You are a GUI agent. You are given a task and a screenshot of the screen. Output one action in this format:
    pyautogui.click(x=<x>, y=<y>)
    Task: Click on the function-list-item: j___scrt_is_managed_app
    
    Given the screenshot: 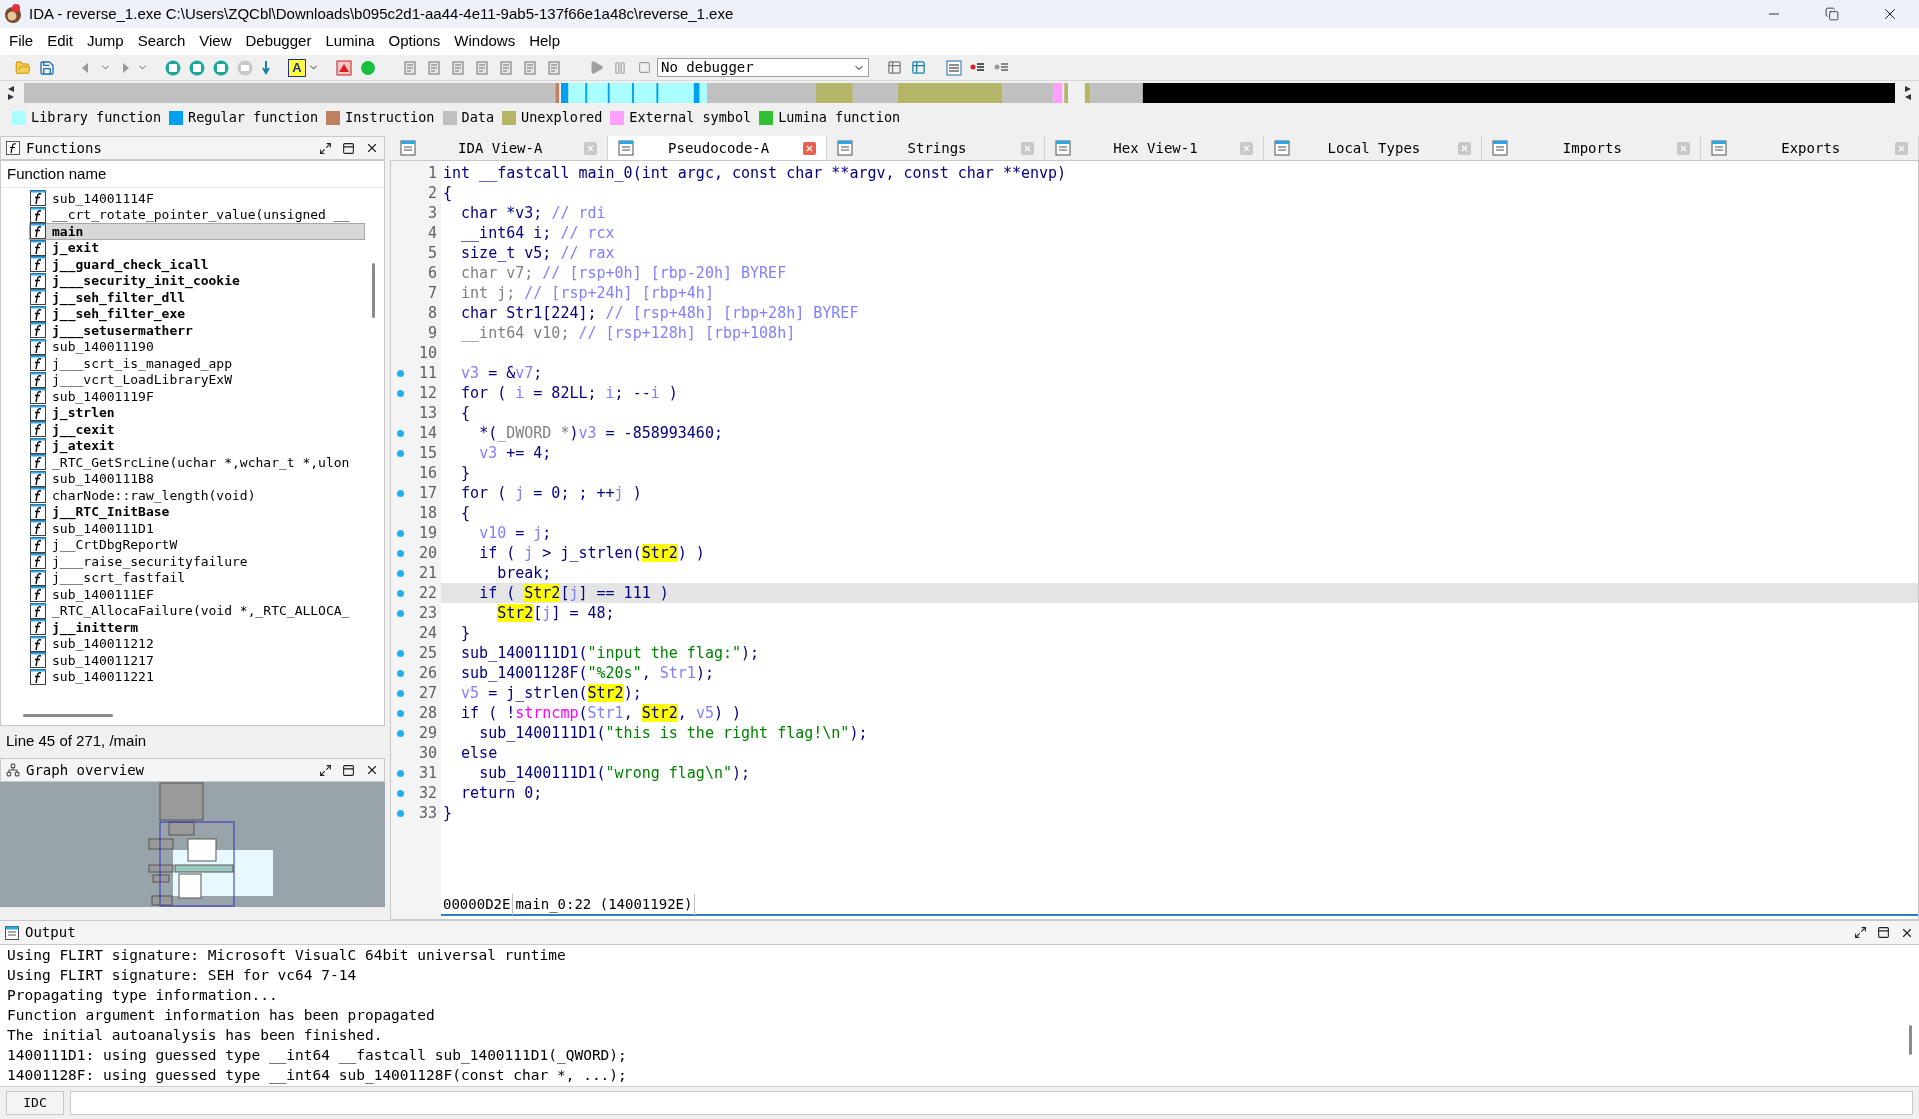 What is the action you would take?
    pyautogui.click(x=197, y=363)
    